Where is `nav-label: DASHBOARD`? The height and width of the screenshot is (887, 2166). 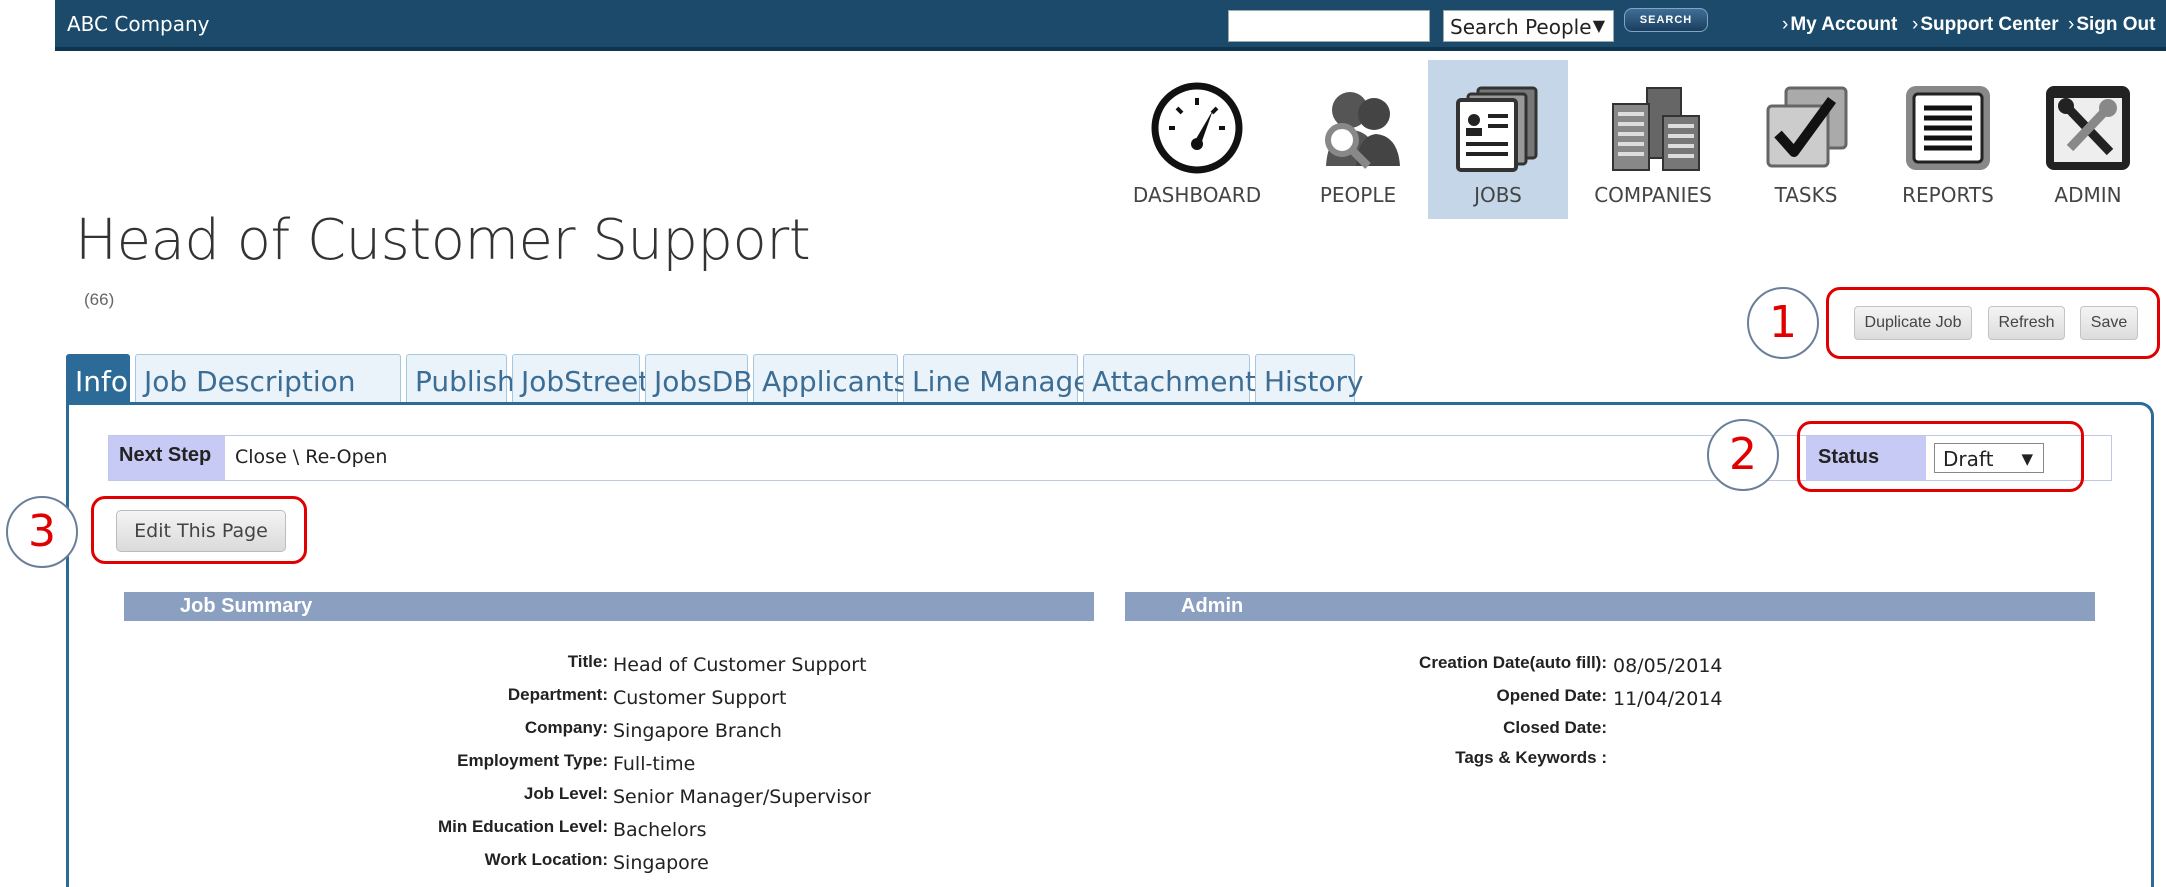 nav-label: DASHBOARD is located at coordinates (1197, 195).